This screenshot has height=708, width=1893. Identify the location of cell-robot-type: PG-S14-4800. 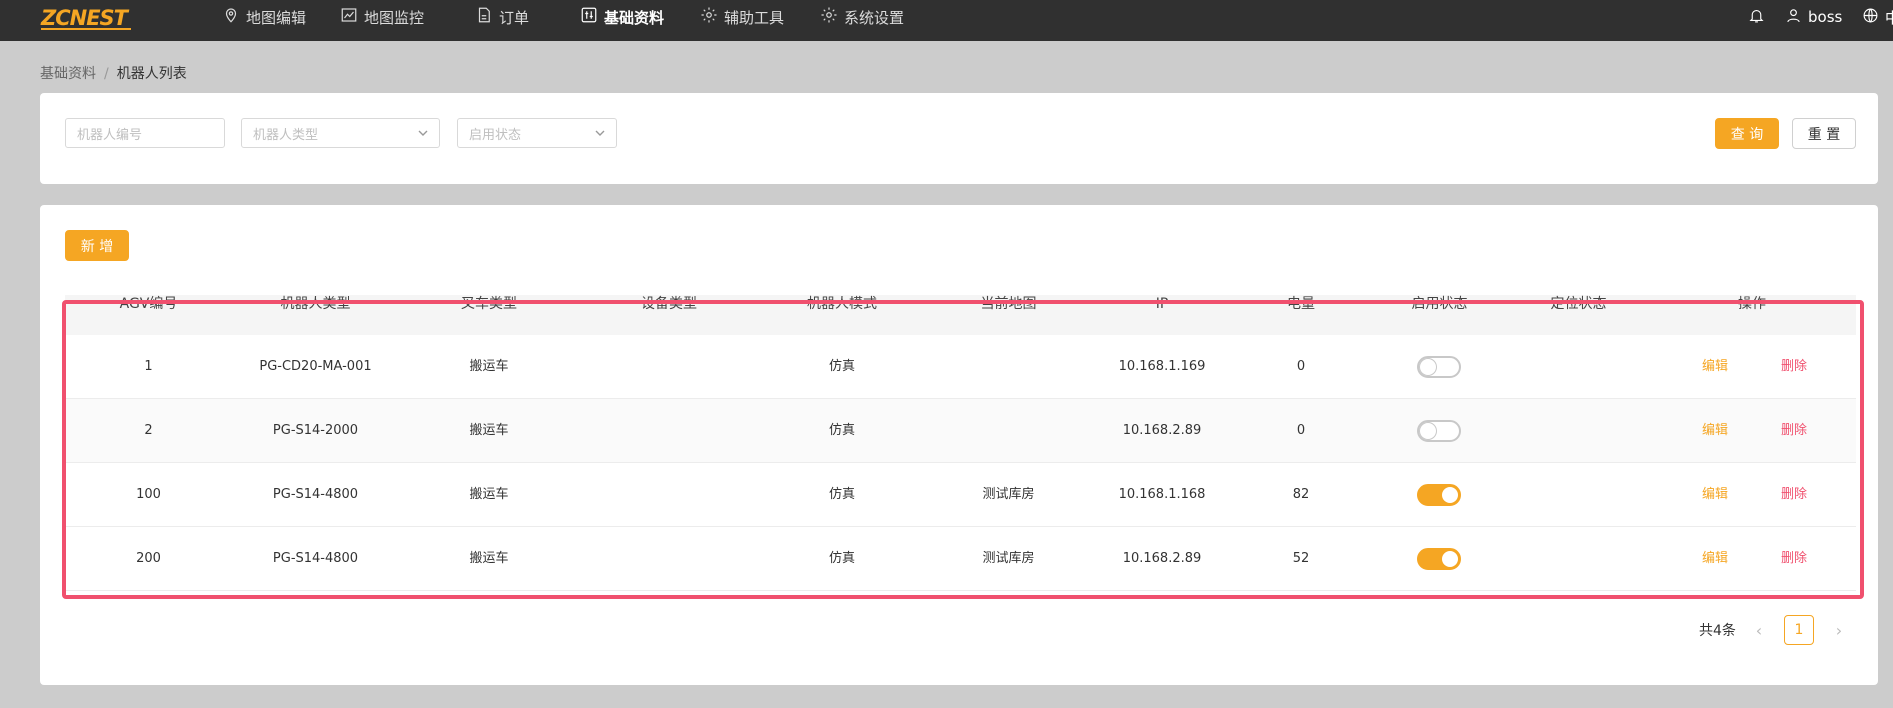
(315, 494).